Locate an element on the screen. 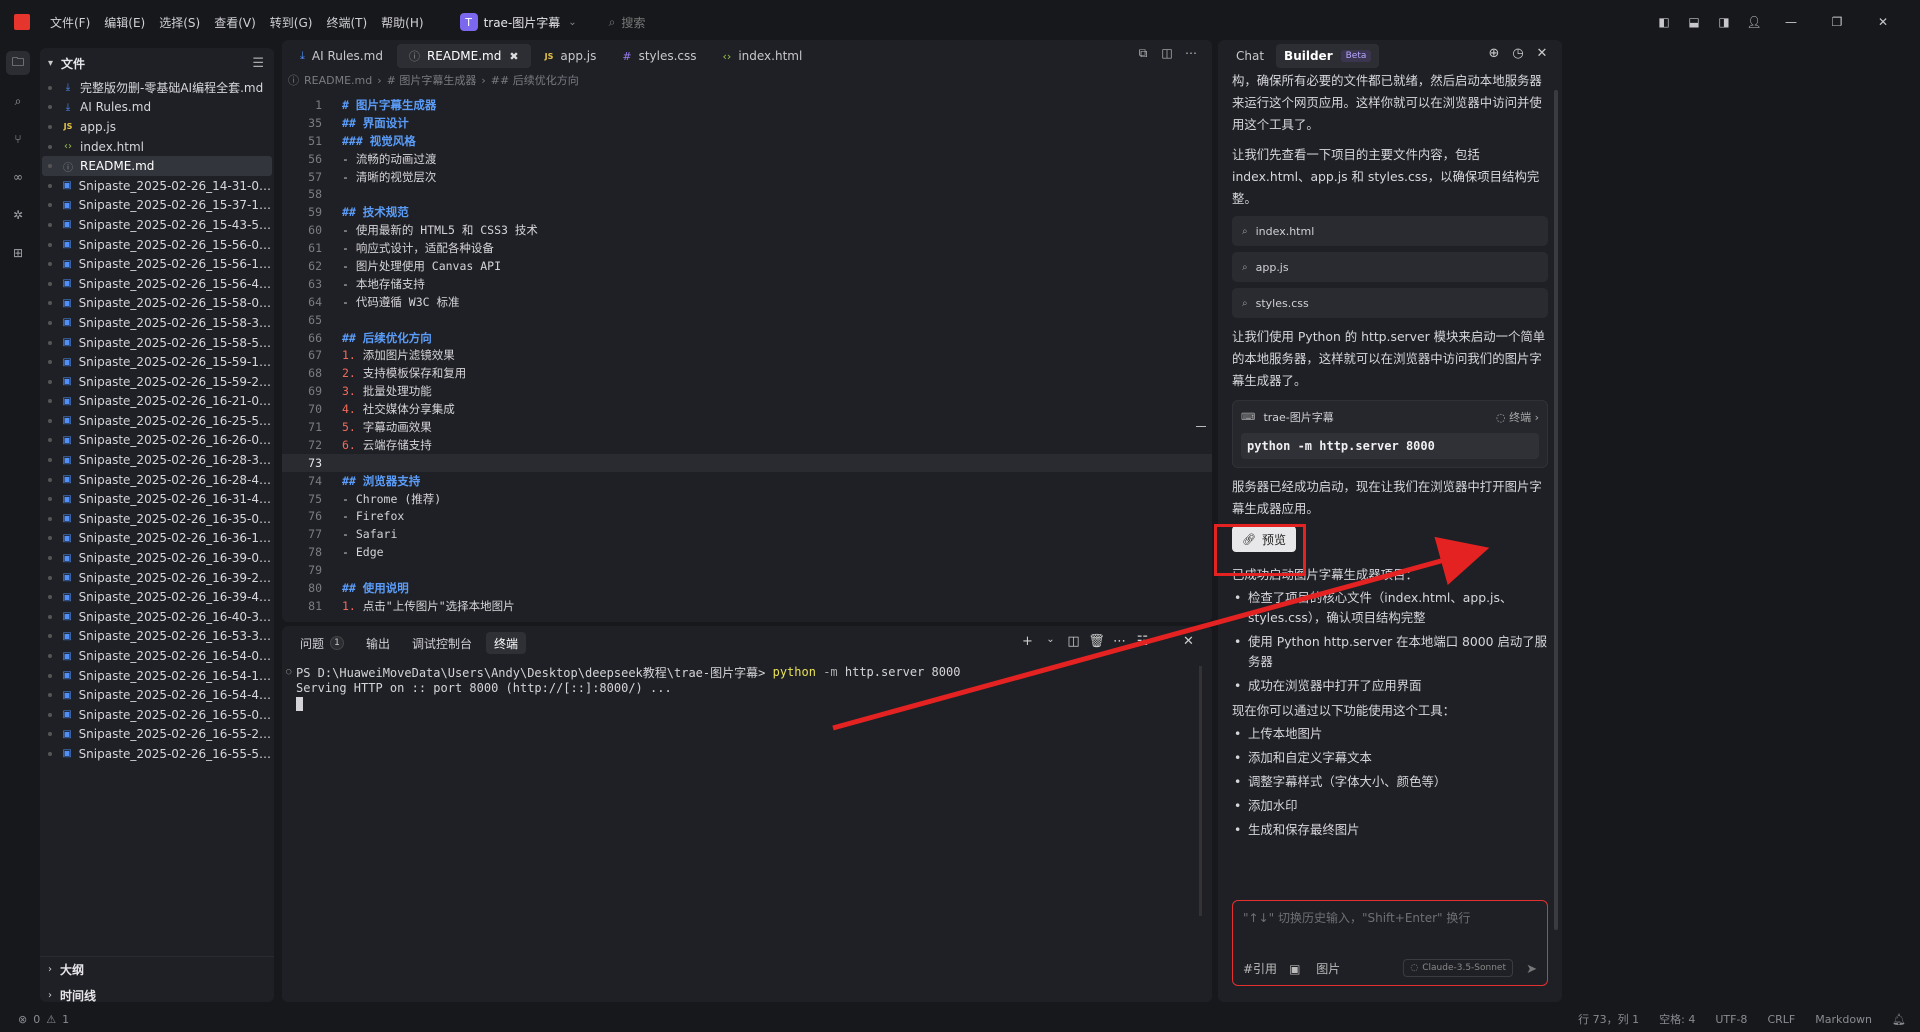 The height and width of the screenshot is (1032, 1920). file-item: ▣ Snipaste_2025-02-26_16-25-52.png is located at coordinates (157, 421).